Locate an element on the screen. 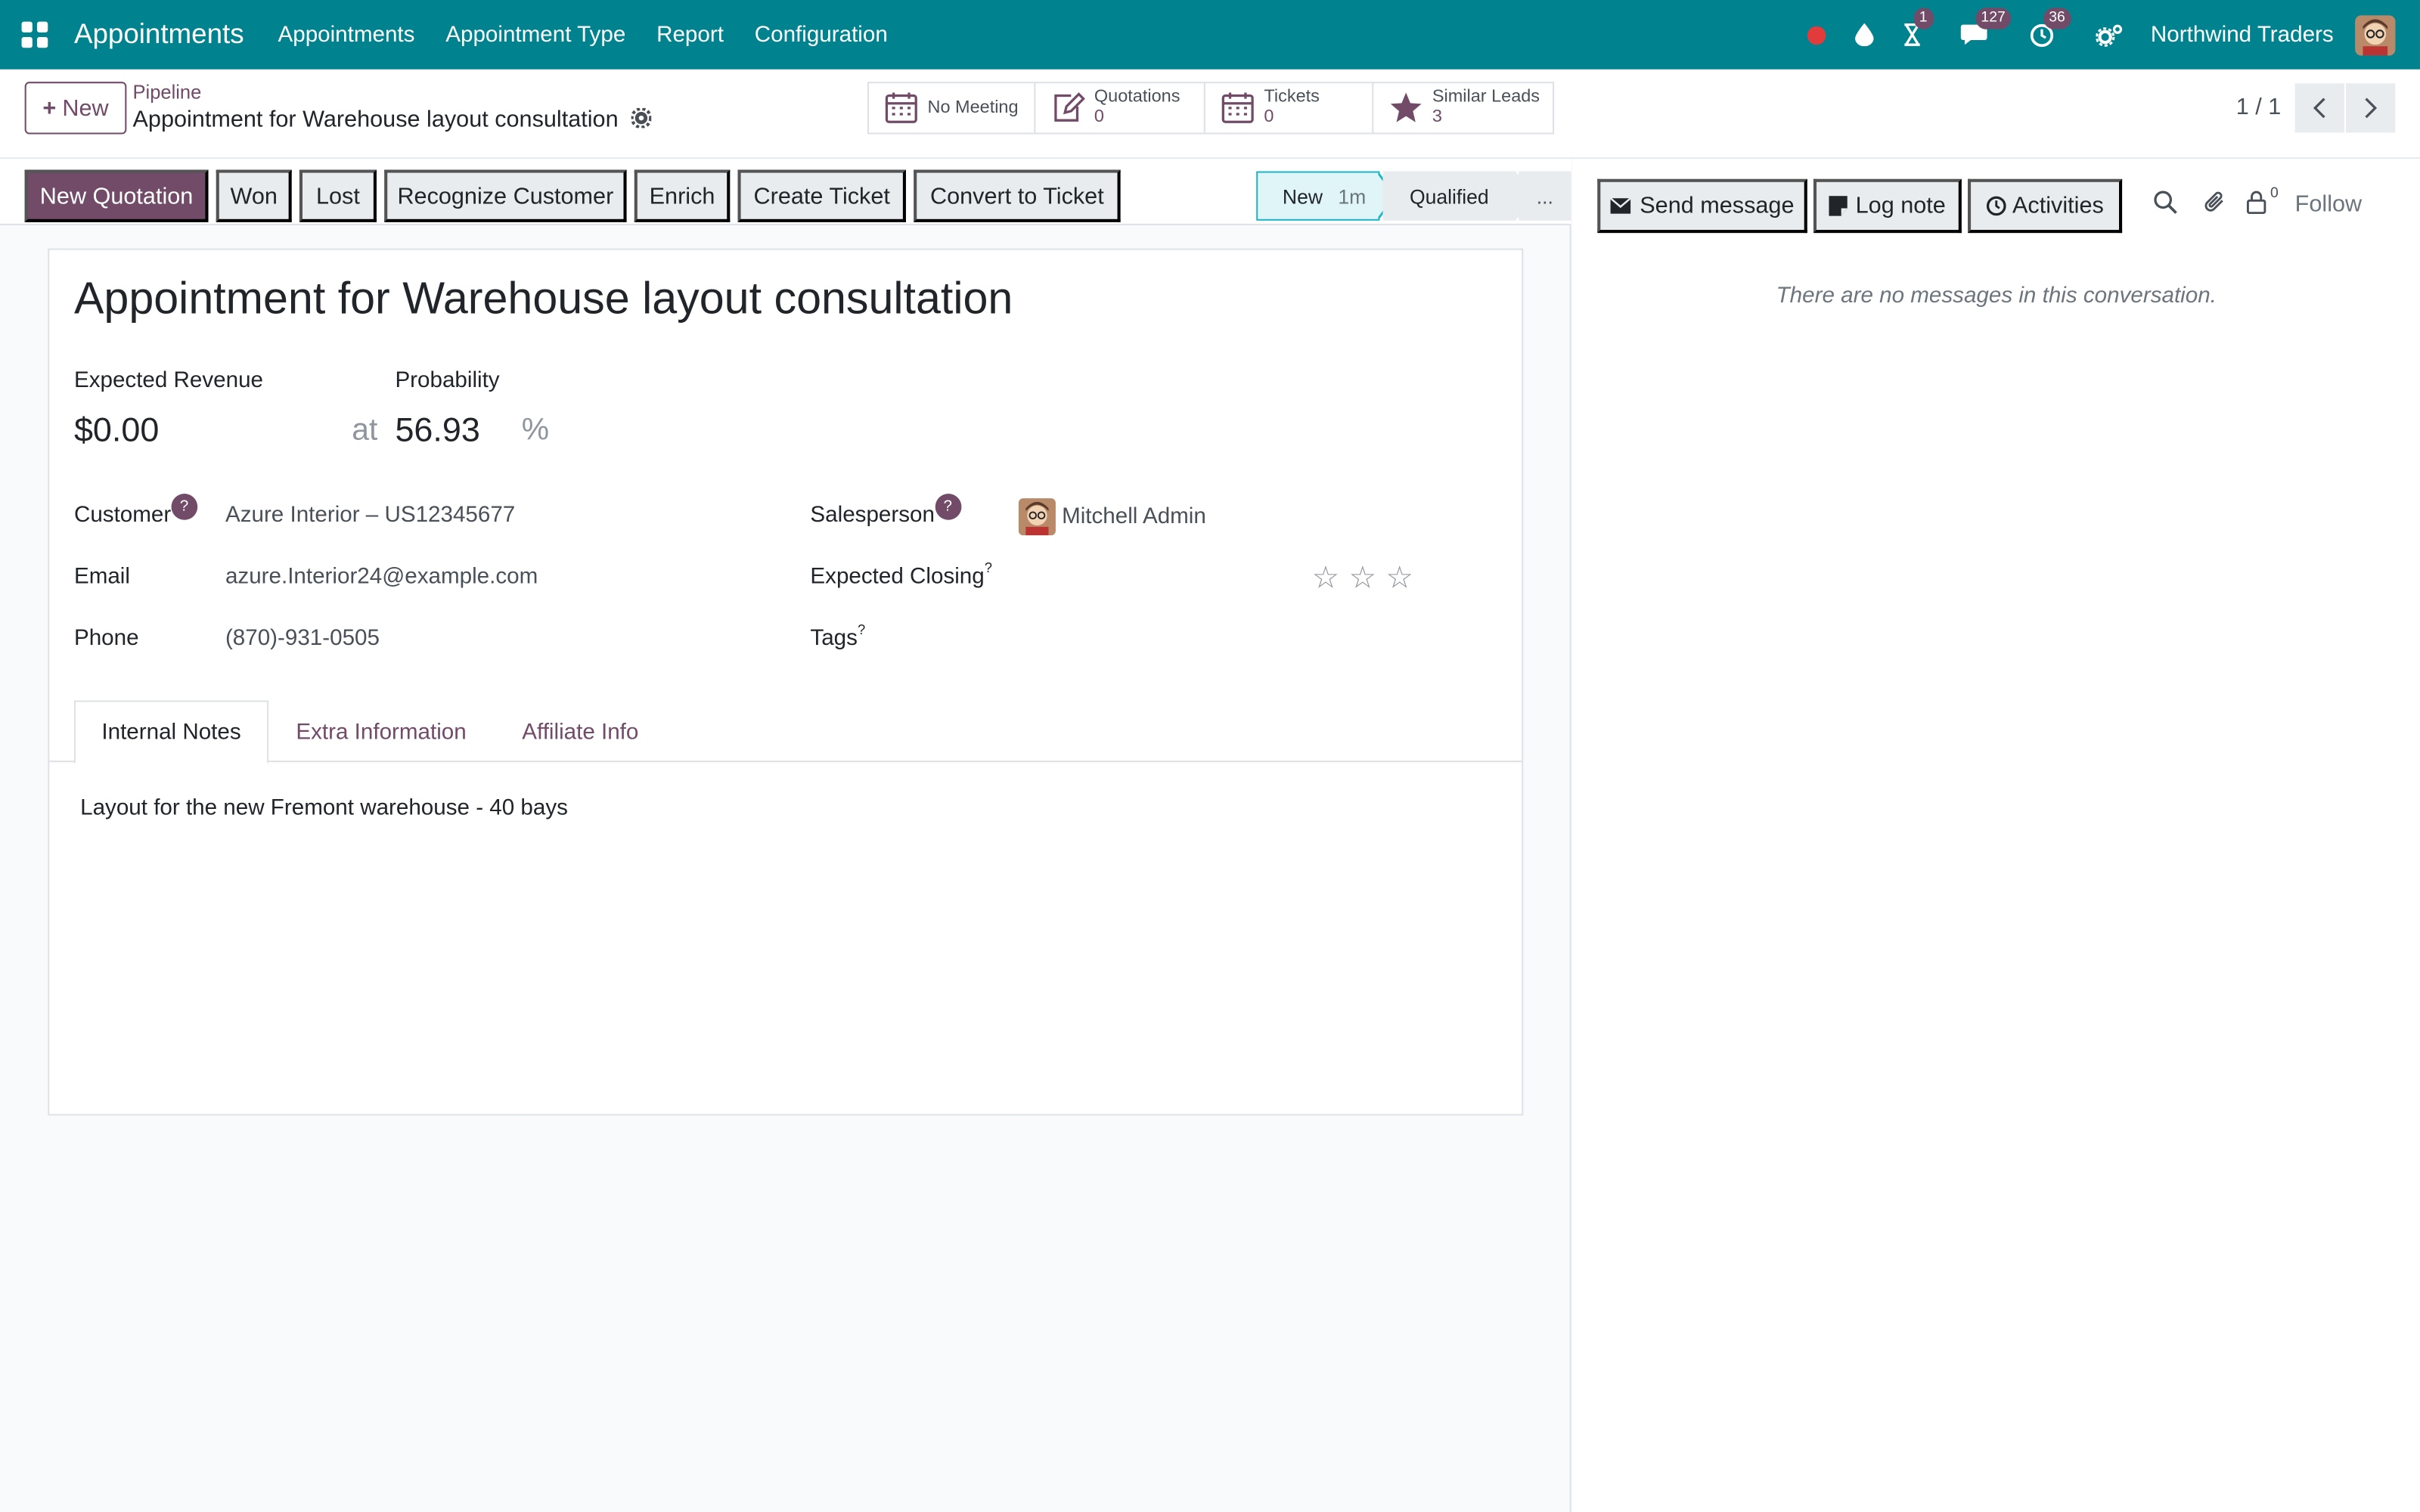 The height and width of the screenshot is (1512, 2420). log-note-button: Log note is located at coordinates (1887, 206).